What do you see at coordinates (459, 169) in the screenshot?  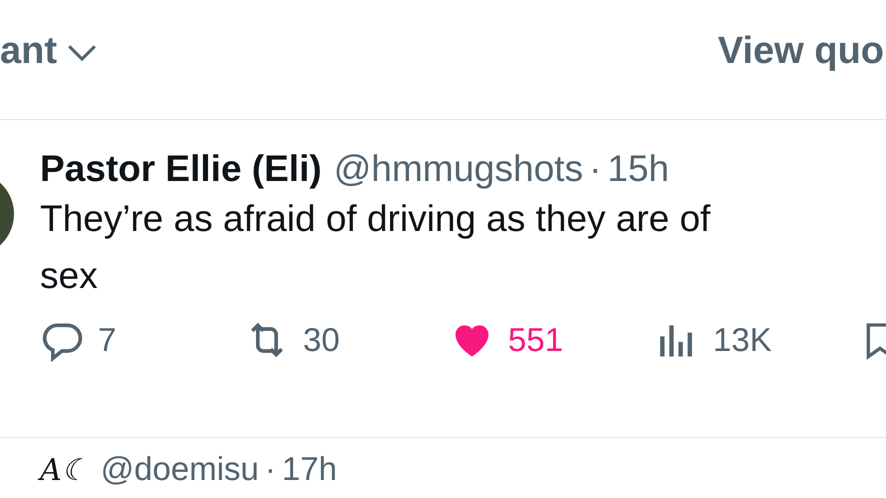 I see `author-handle: @hmmugshots` at bounding box center [459, 169].